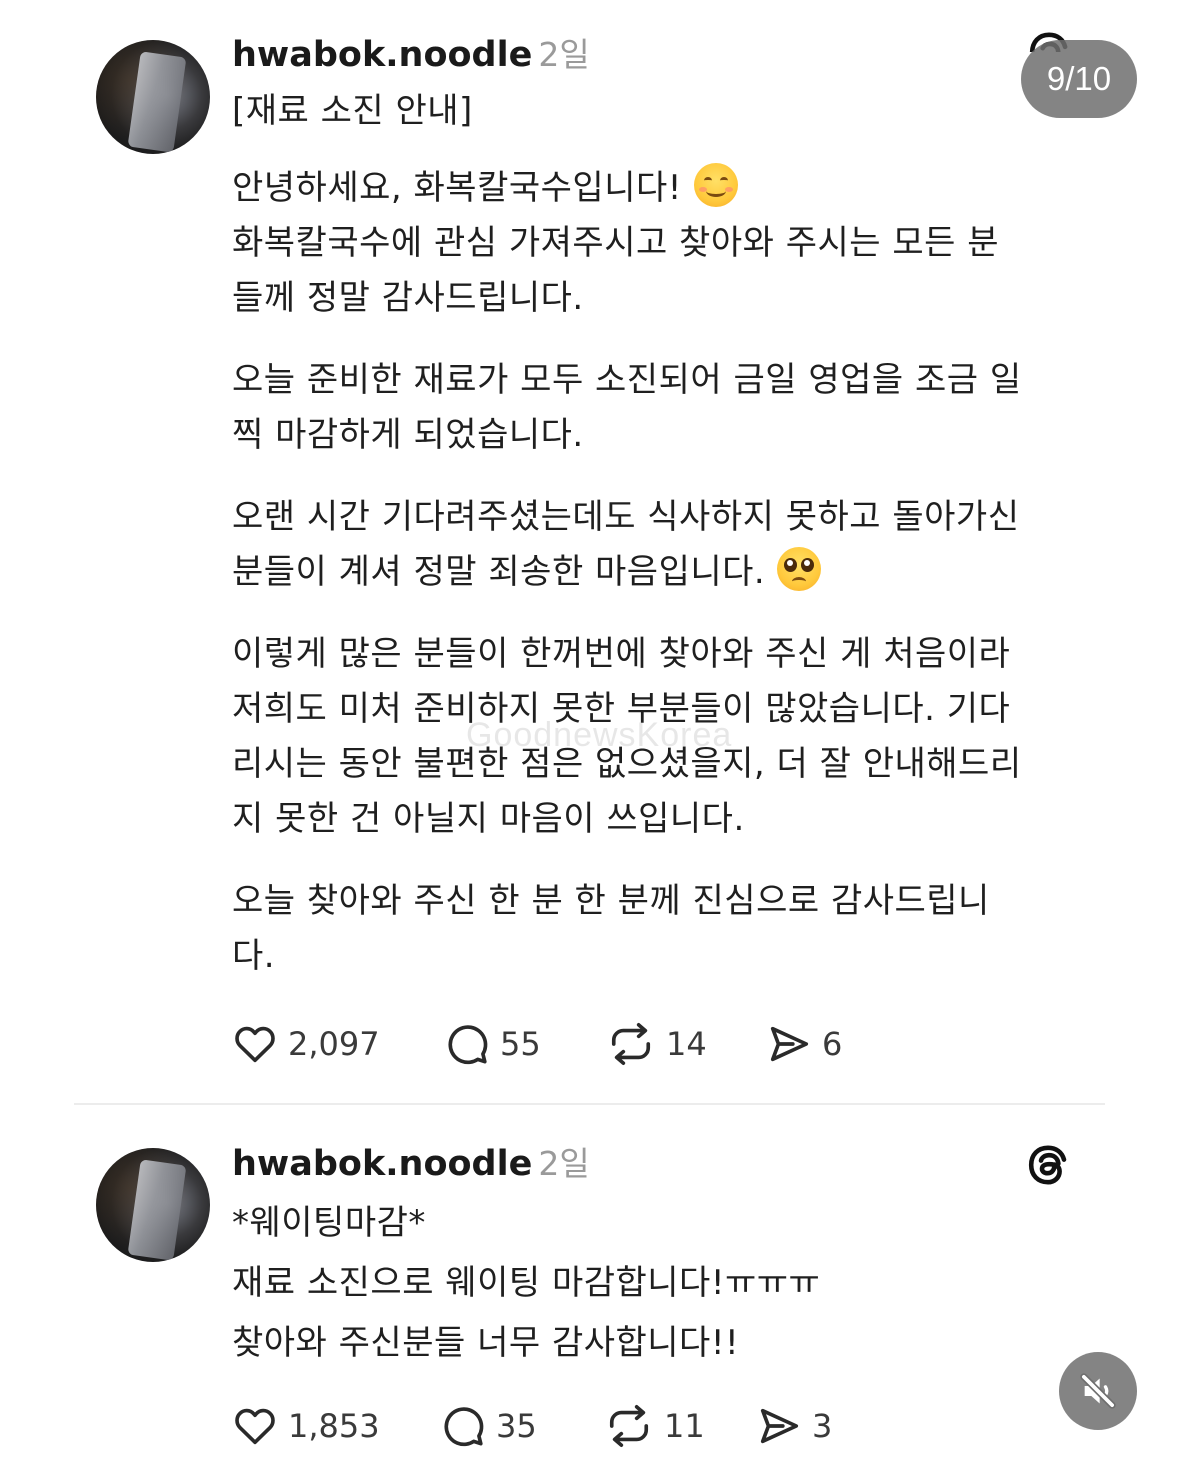 This screenshot has height=1457, width=1179. I want to click on image-counter-badge: 9/10, so click(1079, 79).